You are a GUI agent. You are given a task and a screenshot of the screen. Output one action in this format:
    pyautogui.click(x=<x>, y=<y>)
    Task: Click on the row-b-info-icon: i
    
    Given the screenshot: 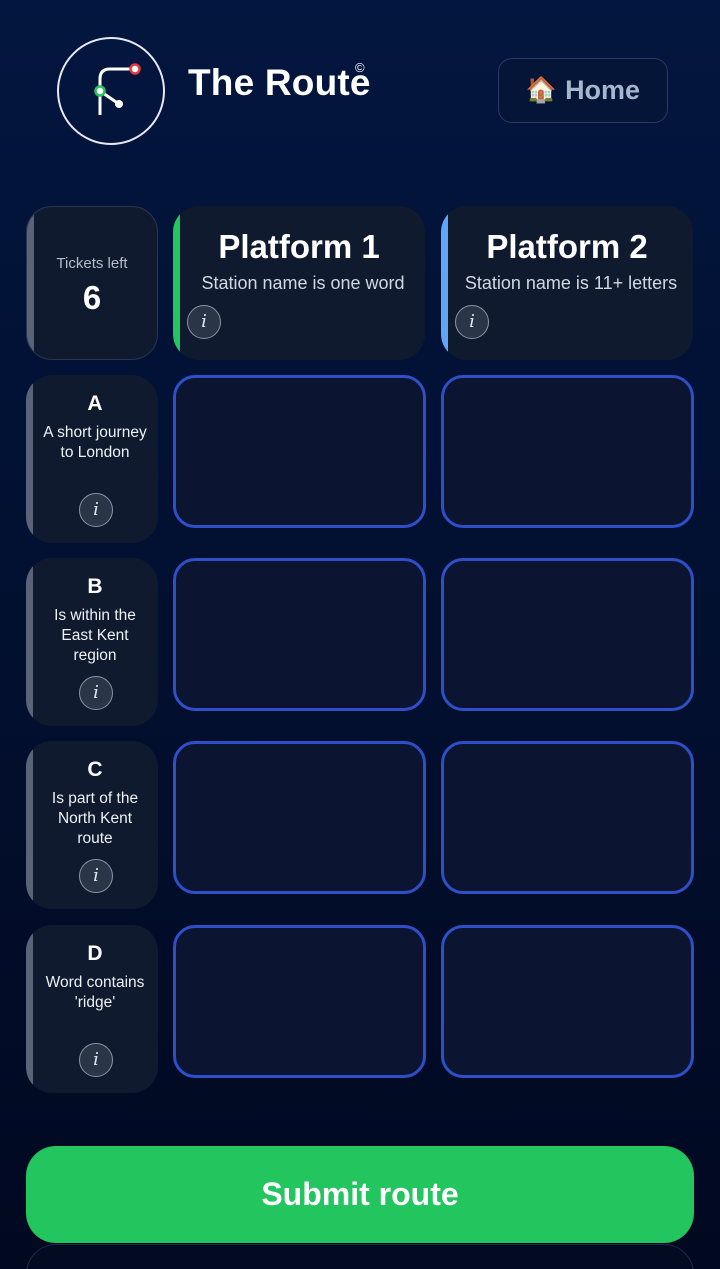 What is the action you would take?
    pyautogui.click(x=96, y=693)
    